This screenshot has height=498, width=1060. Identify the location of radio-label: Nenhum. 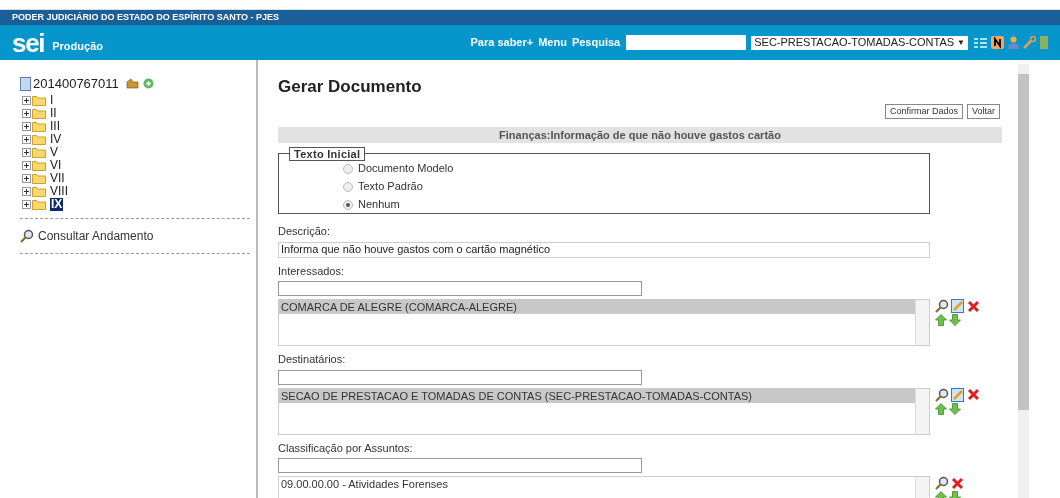
(379, 205).